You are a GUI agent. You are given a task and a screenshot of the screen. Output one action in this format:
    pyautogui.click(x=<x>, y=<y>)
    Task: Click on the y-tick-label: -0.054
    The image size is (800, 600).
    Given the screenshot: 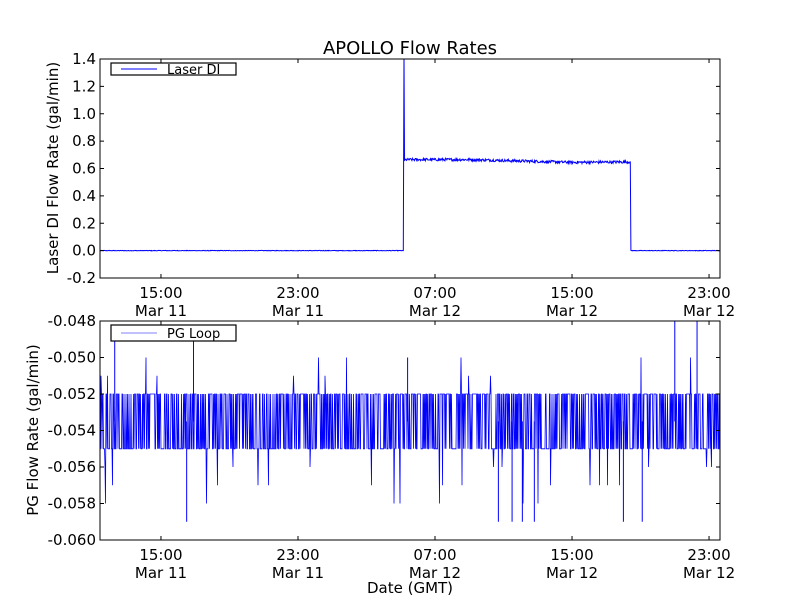 What is the action you would take?
    pyautogui.click(x=72, y=431)
    